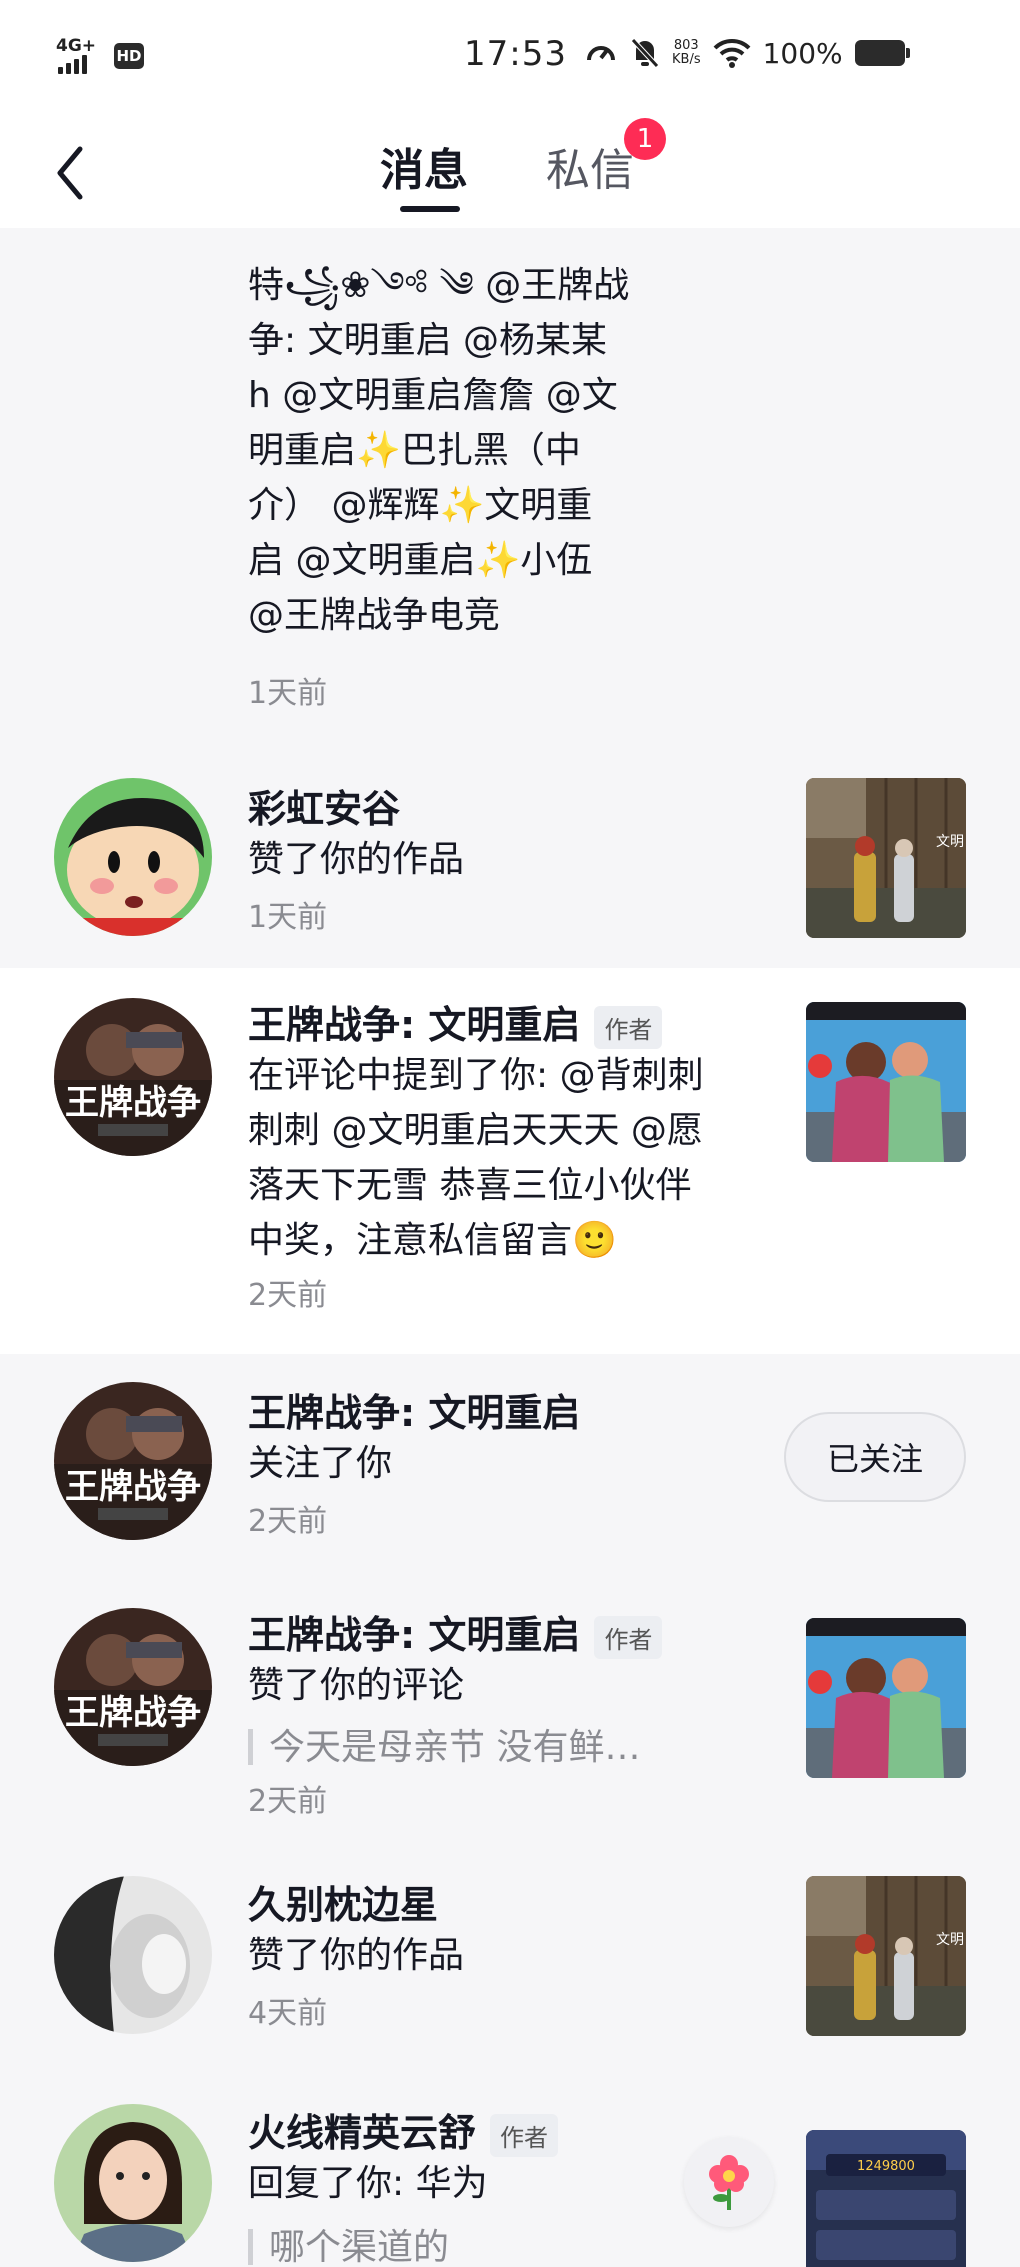 The image size is (1020, 2267). I want to click on game-ui-thumb: 1249800, so click(886, 2198).